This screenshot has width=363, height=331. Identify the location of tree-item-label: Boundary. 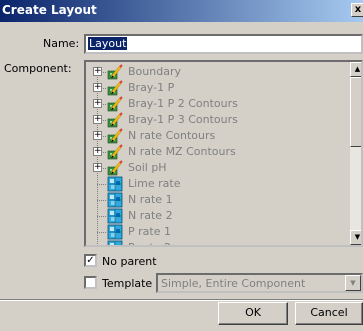
(154, 71).